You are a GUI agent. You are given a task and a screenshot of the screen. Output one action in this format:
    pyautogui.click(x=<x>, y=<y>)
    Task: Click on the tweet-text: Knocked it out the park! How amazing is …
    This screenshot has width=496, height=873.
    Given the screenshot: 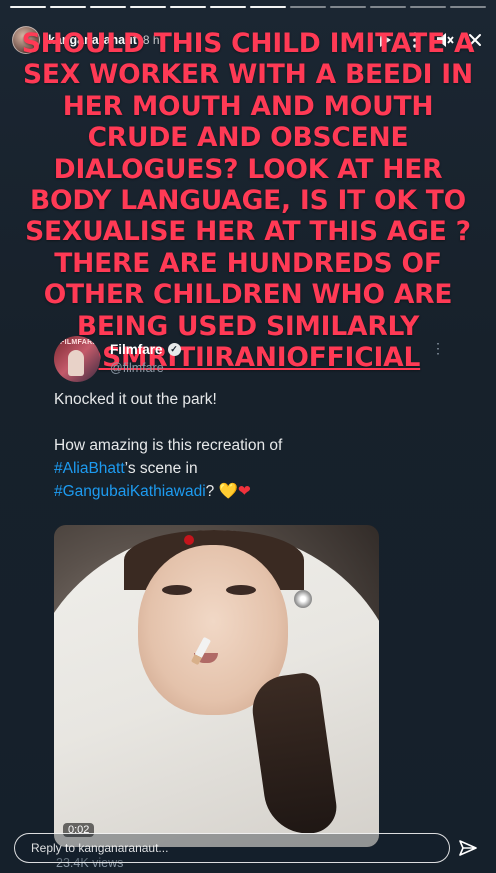 What is the action you would take?
    pyautogui.click(x=255, y=445)
    